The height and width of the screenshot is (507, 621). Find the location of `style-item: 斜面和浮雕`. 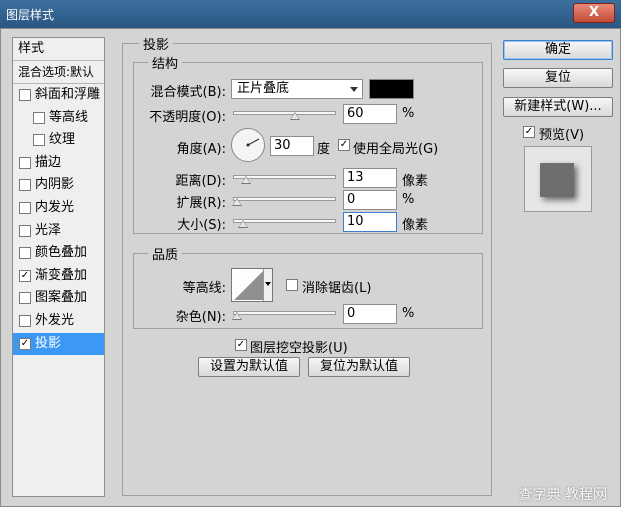

style-item: 斜面和浮雕 is located at coordinates (58, 95).